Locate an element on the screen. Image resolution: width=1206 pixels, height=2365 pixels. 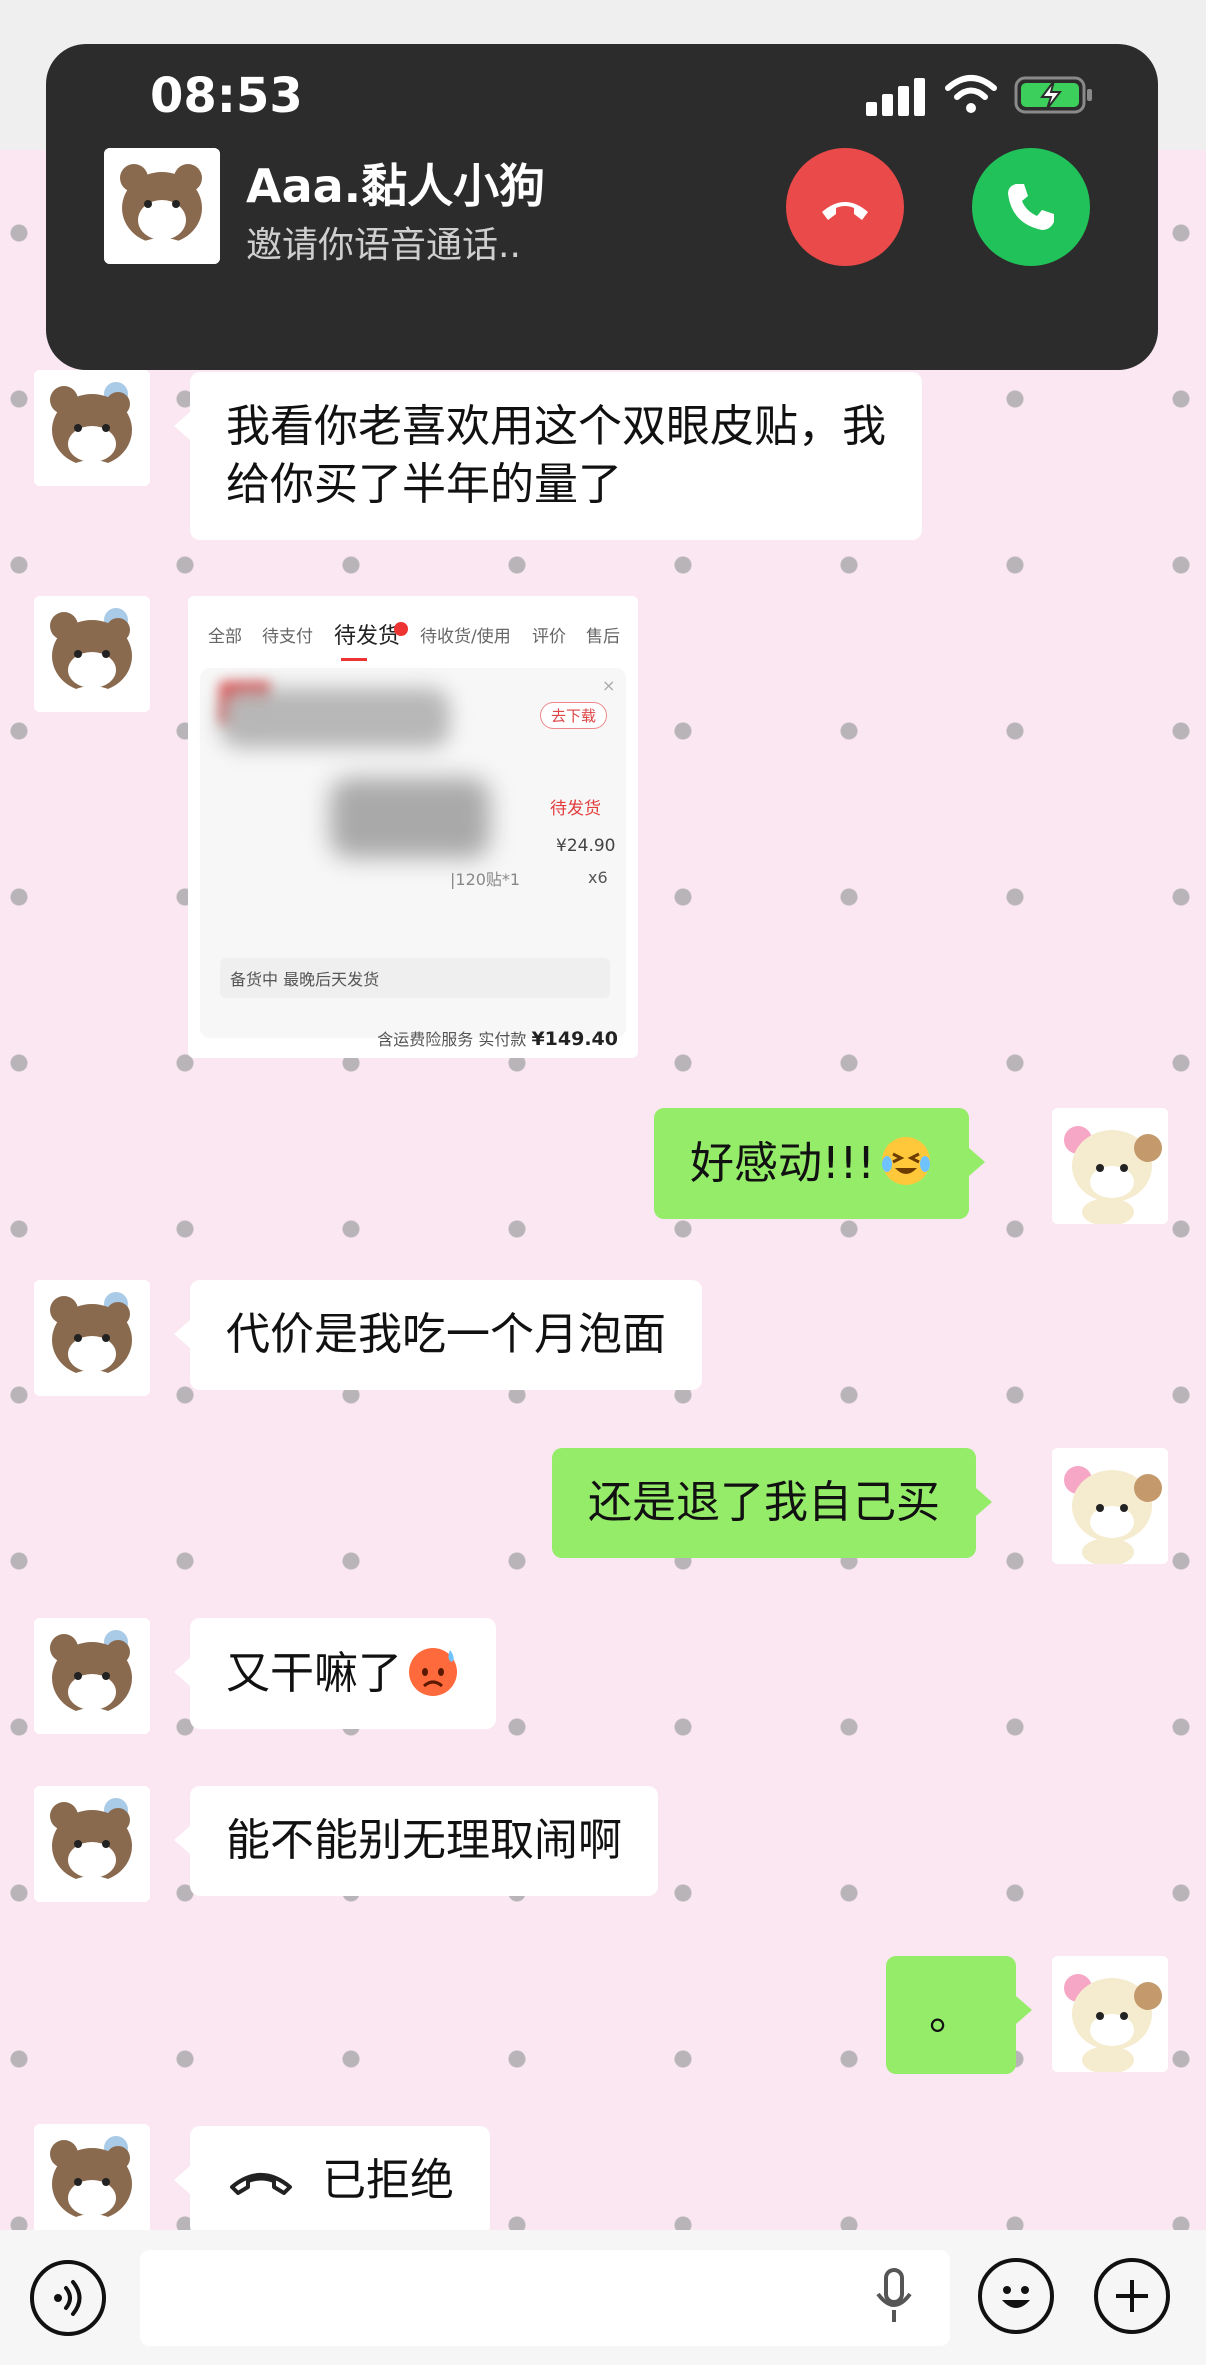
emoji-button is located at coordinates (1016, 2296).